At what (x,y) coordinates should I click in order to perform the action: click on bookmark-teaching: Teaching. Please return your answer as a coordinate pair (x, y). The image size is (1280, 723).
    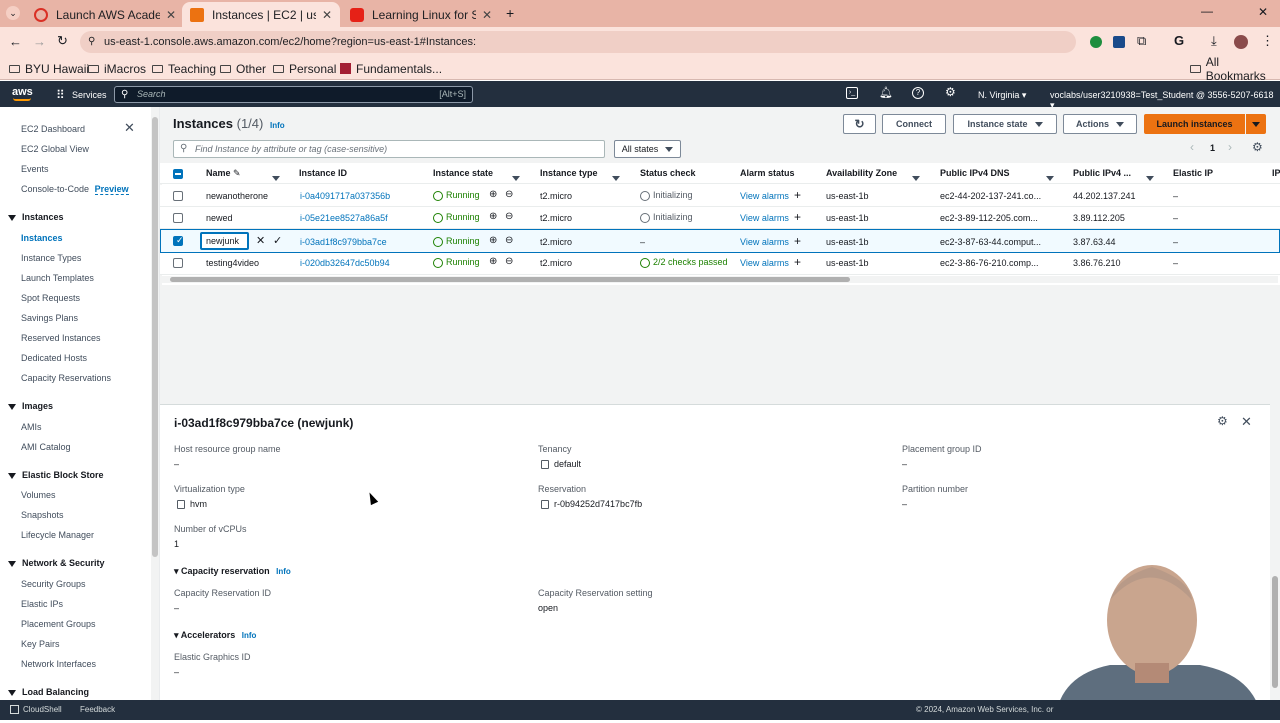
    Looking at the image, I should click on (184, 68).